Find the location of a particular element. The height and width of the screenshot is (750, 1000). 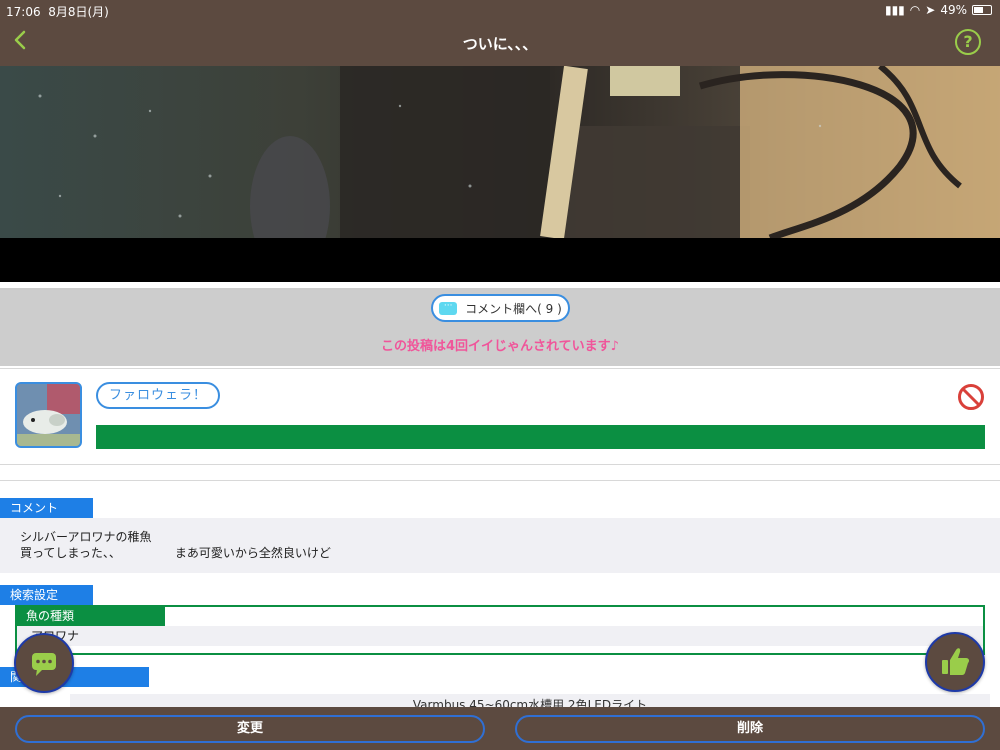

block-icon is located at coordinates (971, 397).